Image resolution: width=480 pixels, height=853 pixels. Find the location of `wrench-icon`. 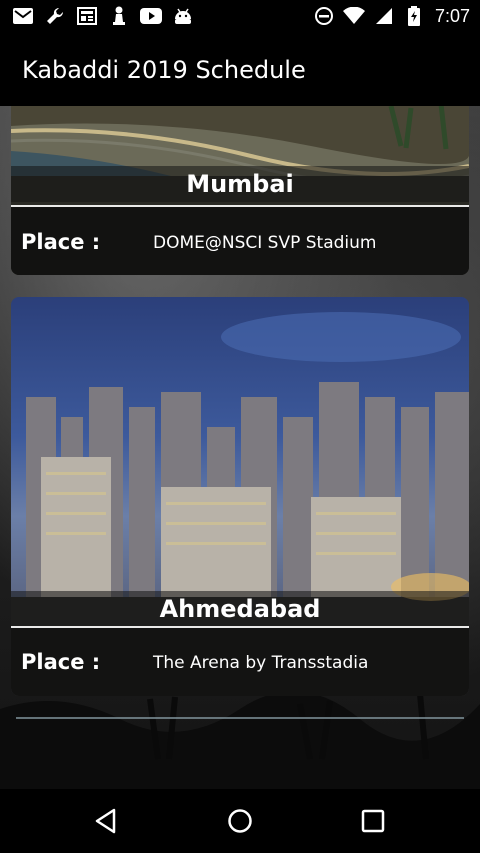

wrench-icon is located at coordinates (55, 16).